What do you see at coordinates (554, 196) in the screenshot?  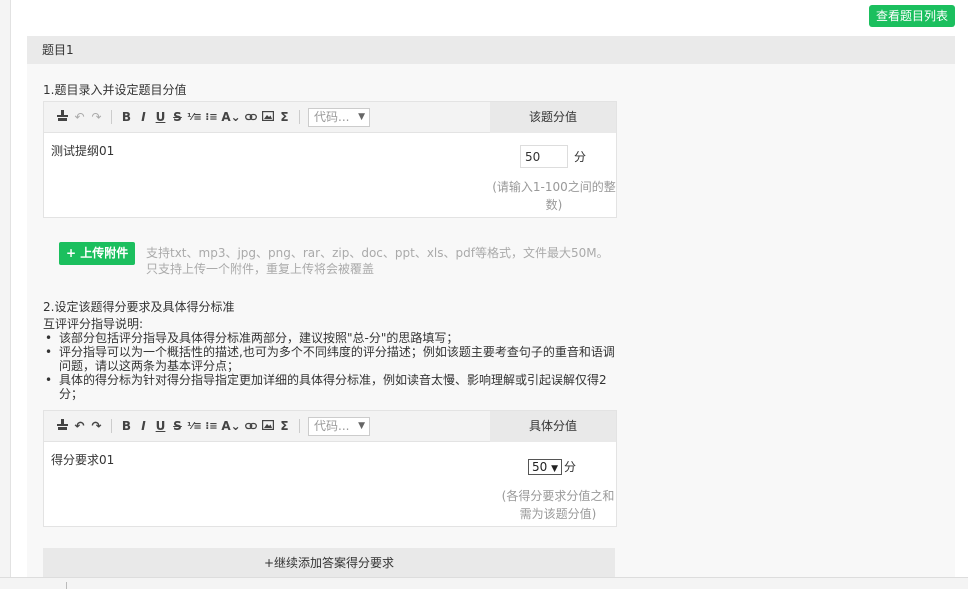 I see `question-score-hint: (请输入1-100之间的整数)` at bounding box center [554, 196].